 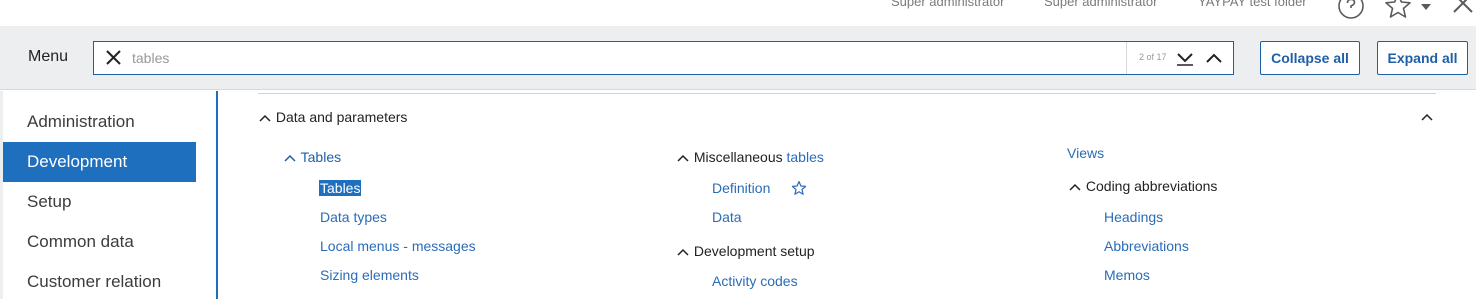 I want to click on group-tables: Tables, so click(x=312, y=157).